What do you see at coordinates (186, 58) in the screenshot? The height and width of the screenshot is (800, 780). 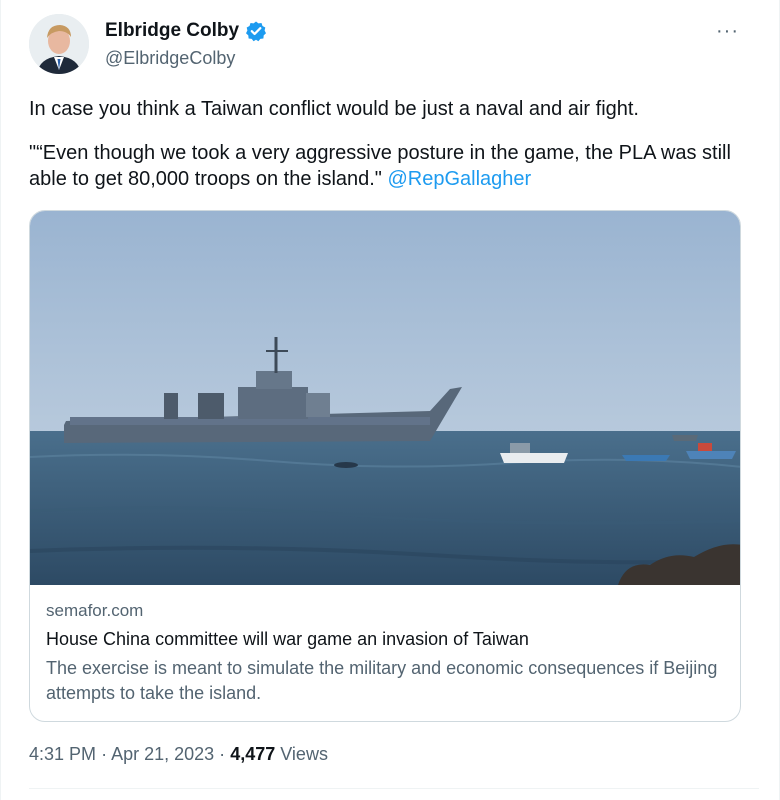 I see `author-handle: @ElbridgeColby` at bounding box center [186, 58].